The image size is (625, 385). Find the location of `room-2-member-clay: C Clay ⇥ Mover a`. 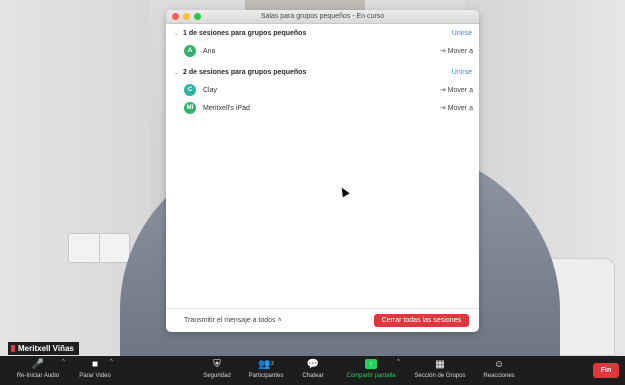

room-2-member-clay: C Clay ⇥ Mover a is located at coordinates (328, 90).